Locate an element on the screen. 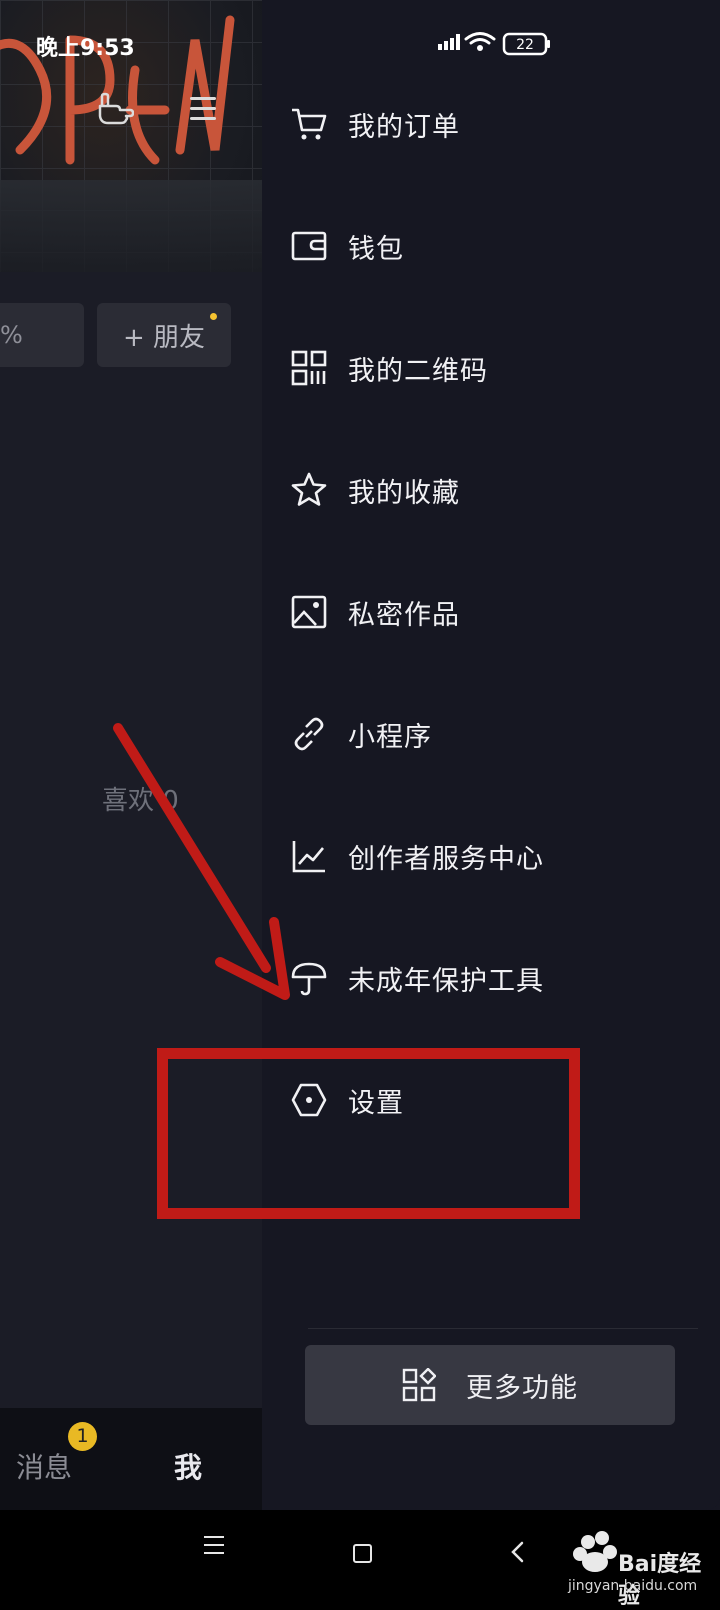 This screenshot has width=720, height=1610. watermark-url: jingyan.baidu.com is located at coordinates (633, 1586).